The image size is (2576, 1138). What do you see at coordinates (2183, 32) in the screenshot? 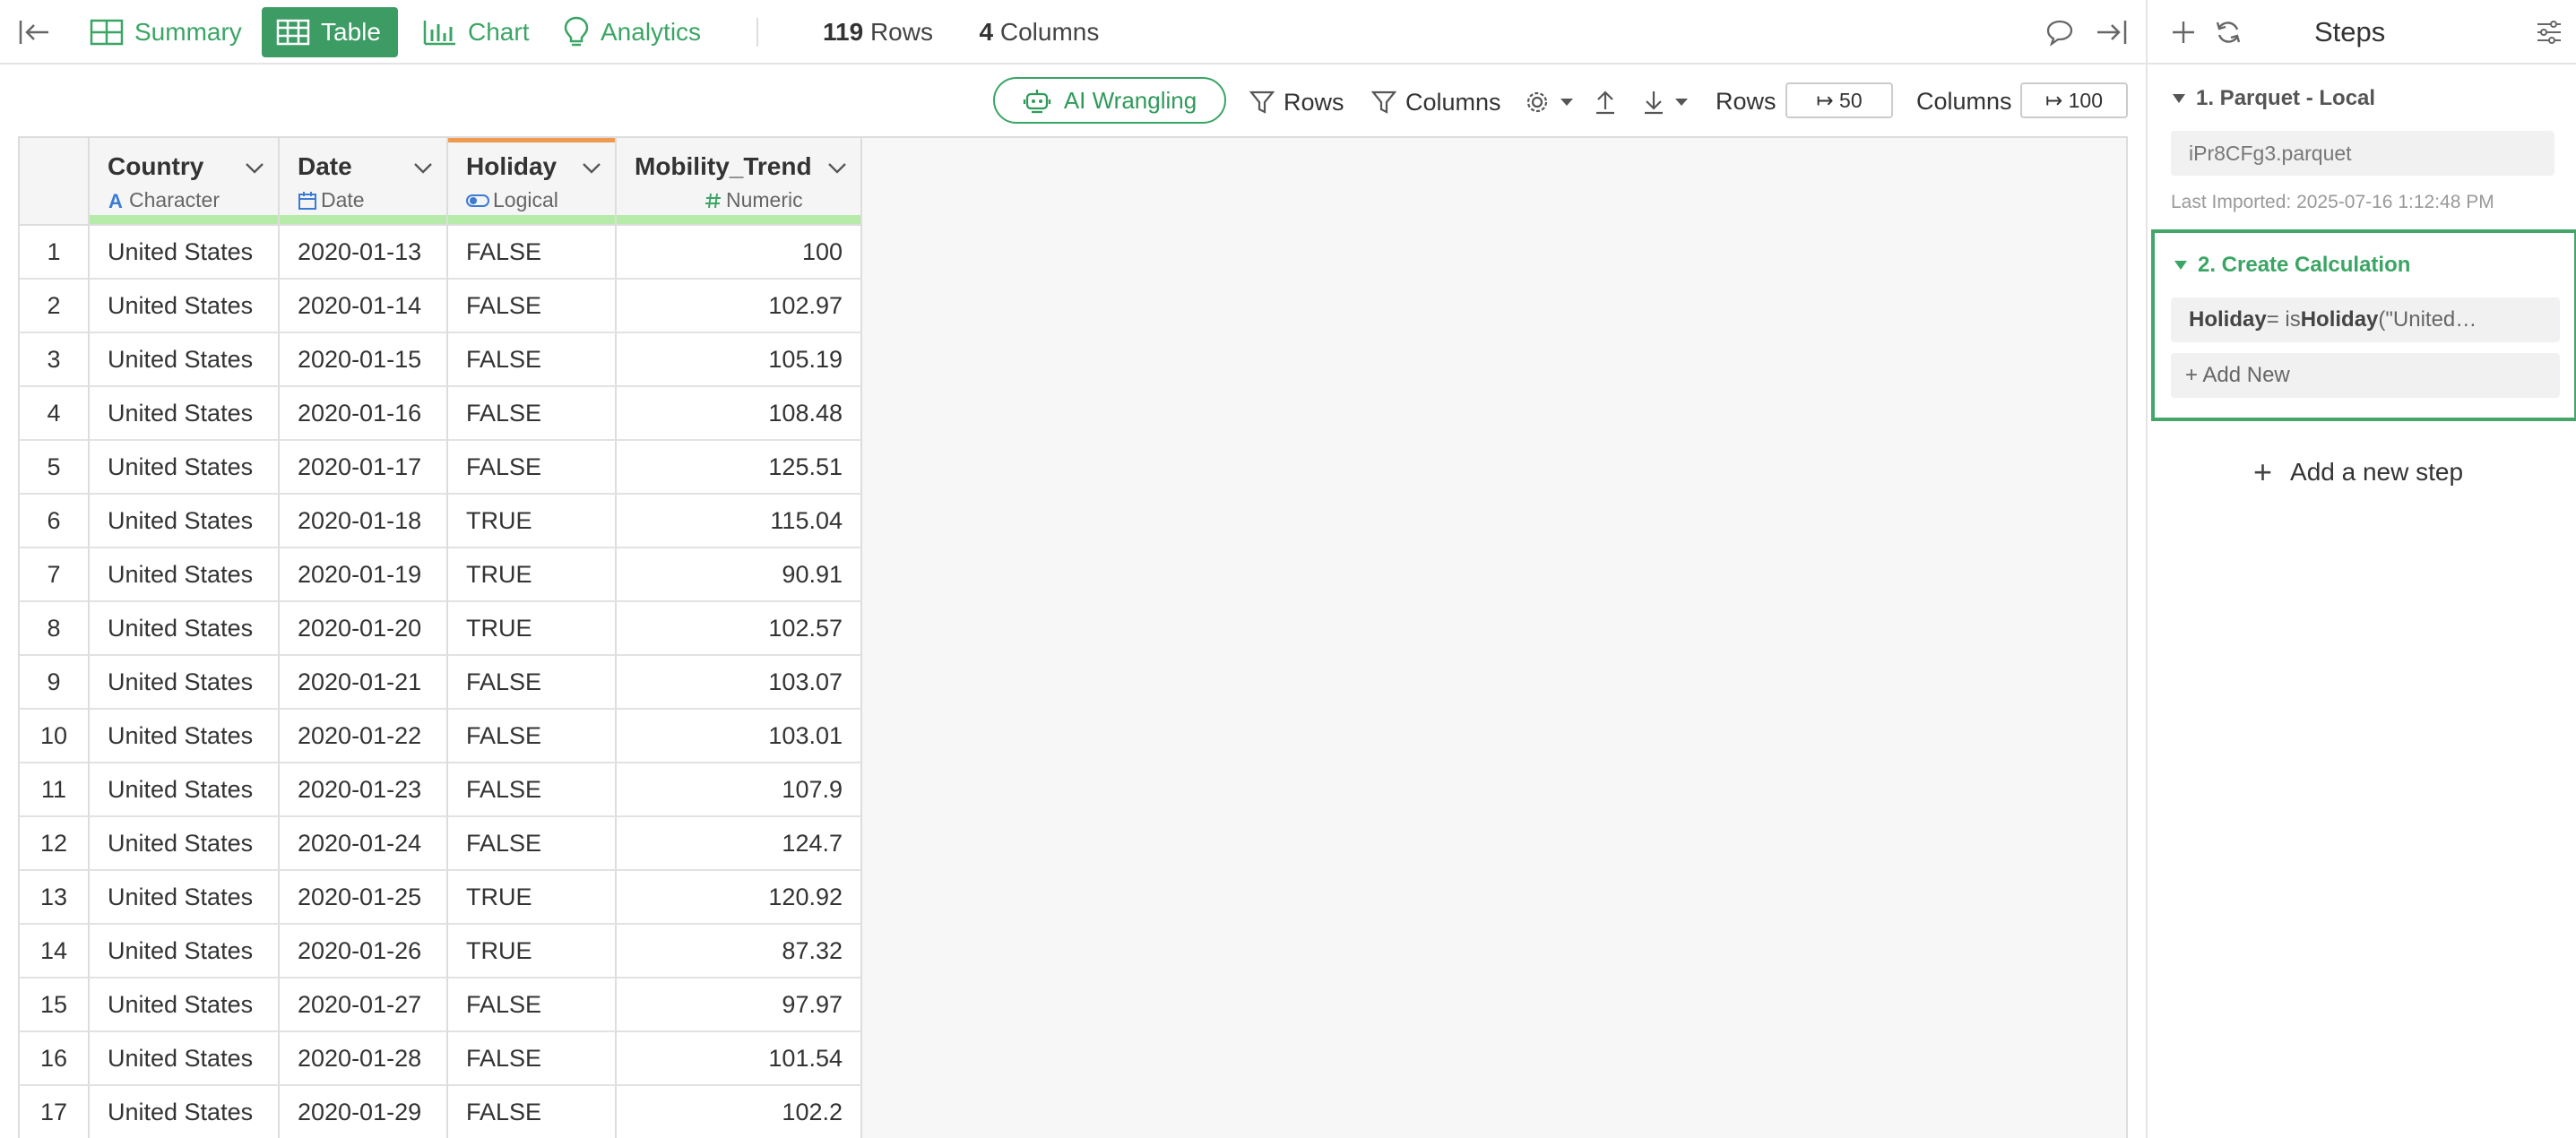
I see `plus-icon` at bounding box center [2183, 32].